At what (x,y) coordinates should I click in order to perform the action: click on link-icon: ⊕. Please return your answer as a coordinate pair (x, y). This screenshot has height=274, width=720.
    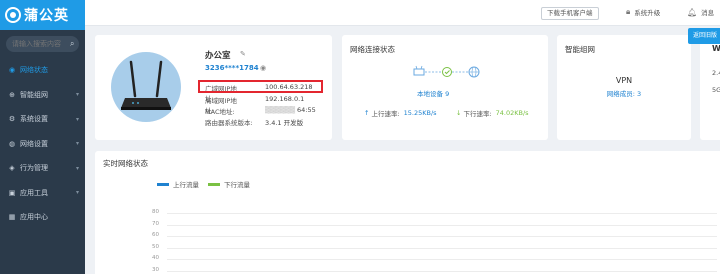
    Looking at the image, I should click on (12, 94).